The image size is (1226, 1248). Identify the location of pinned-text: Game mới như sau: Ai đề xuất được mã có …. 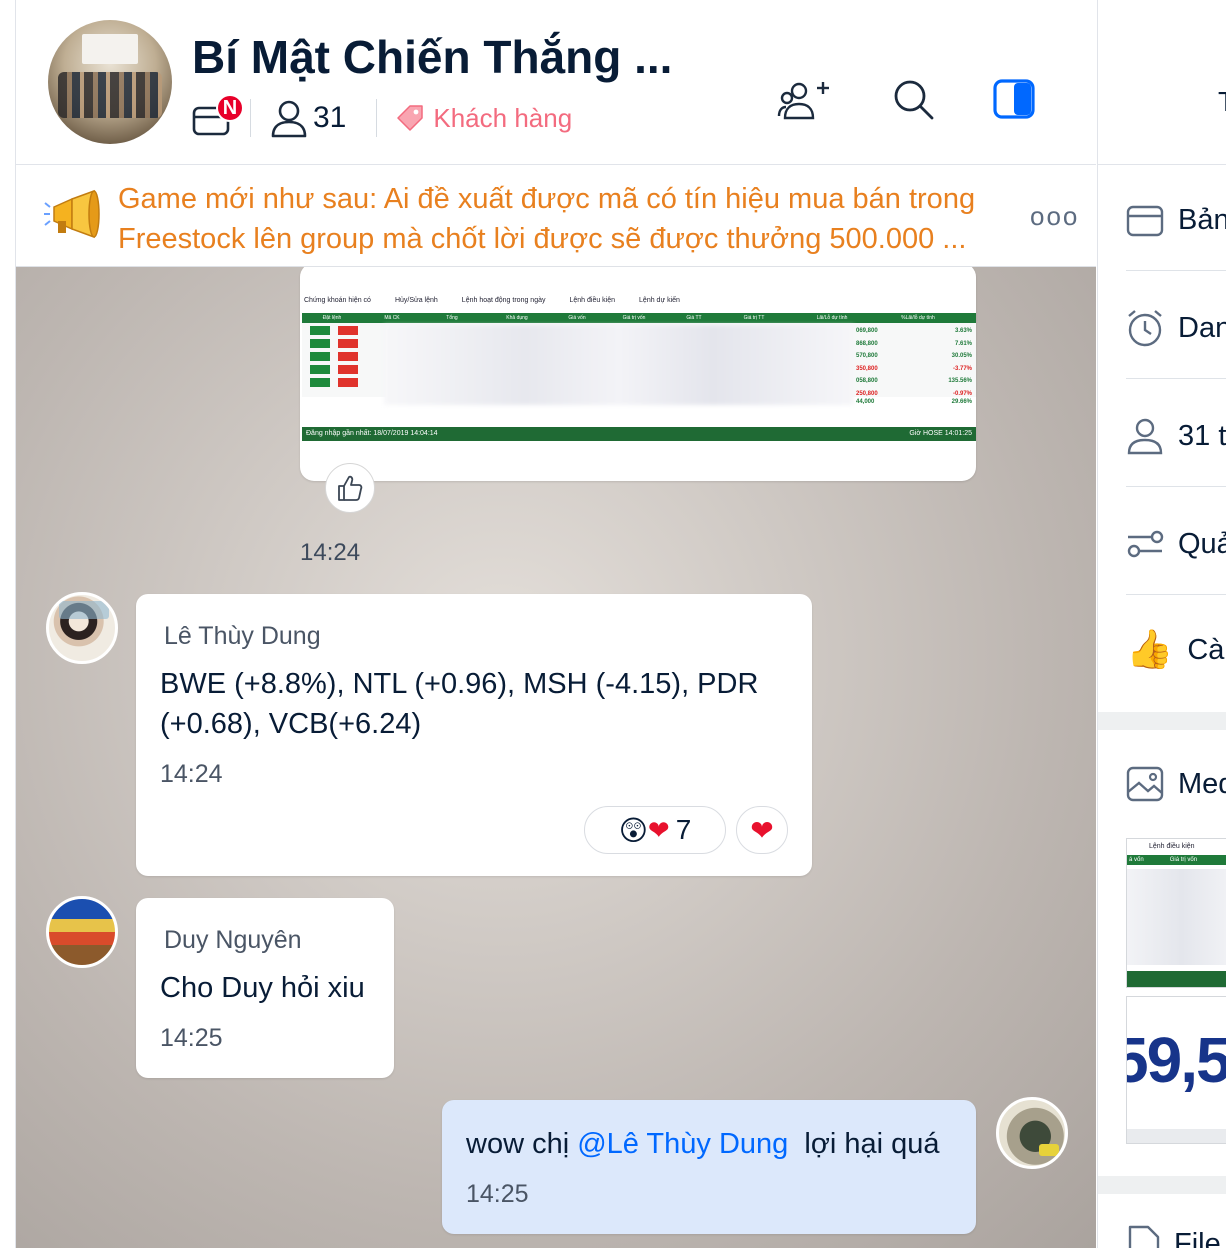
(568, 219).